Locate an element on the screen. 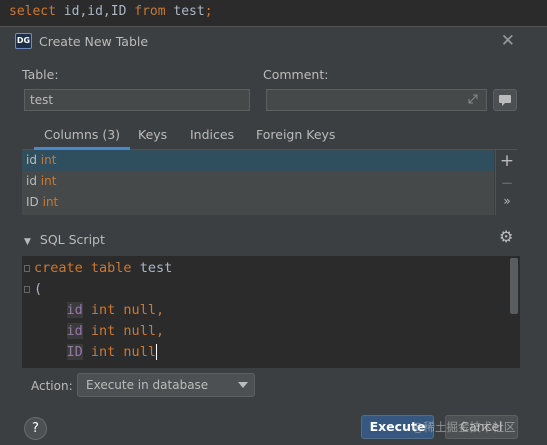 The width and height of the screenshot is (547, 445). gear-icon: ⚙ is located at coordinates (506, 236).